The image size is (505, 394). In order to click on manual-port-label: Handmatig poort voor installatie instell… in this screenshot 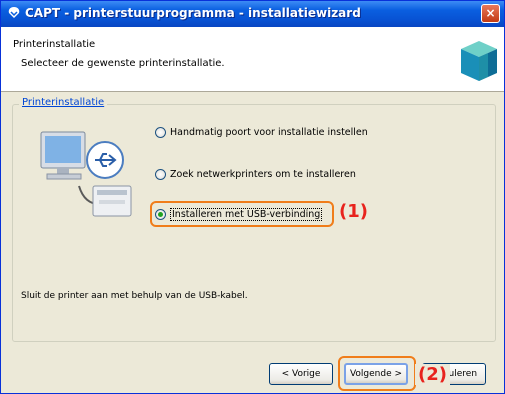, I will do `click(269, 132)`.